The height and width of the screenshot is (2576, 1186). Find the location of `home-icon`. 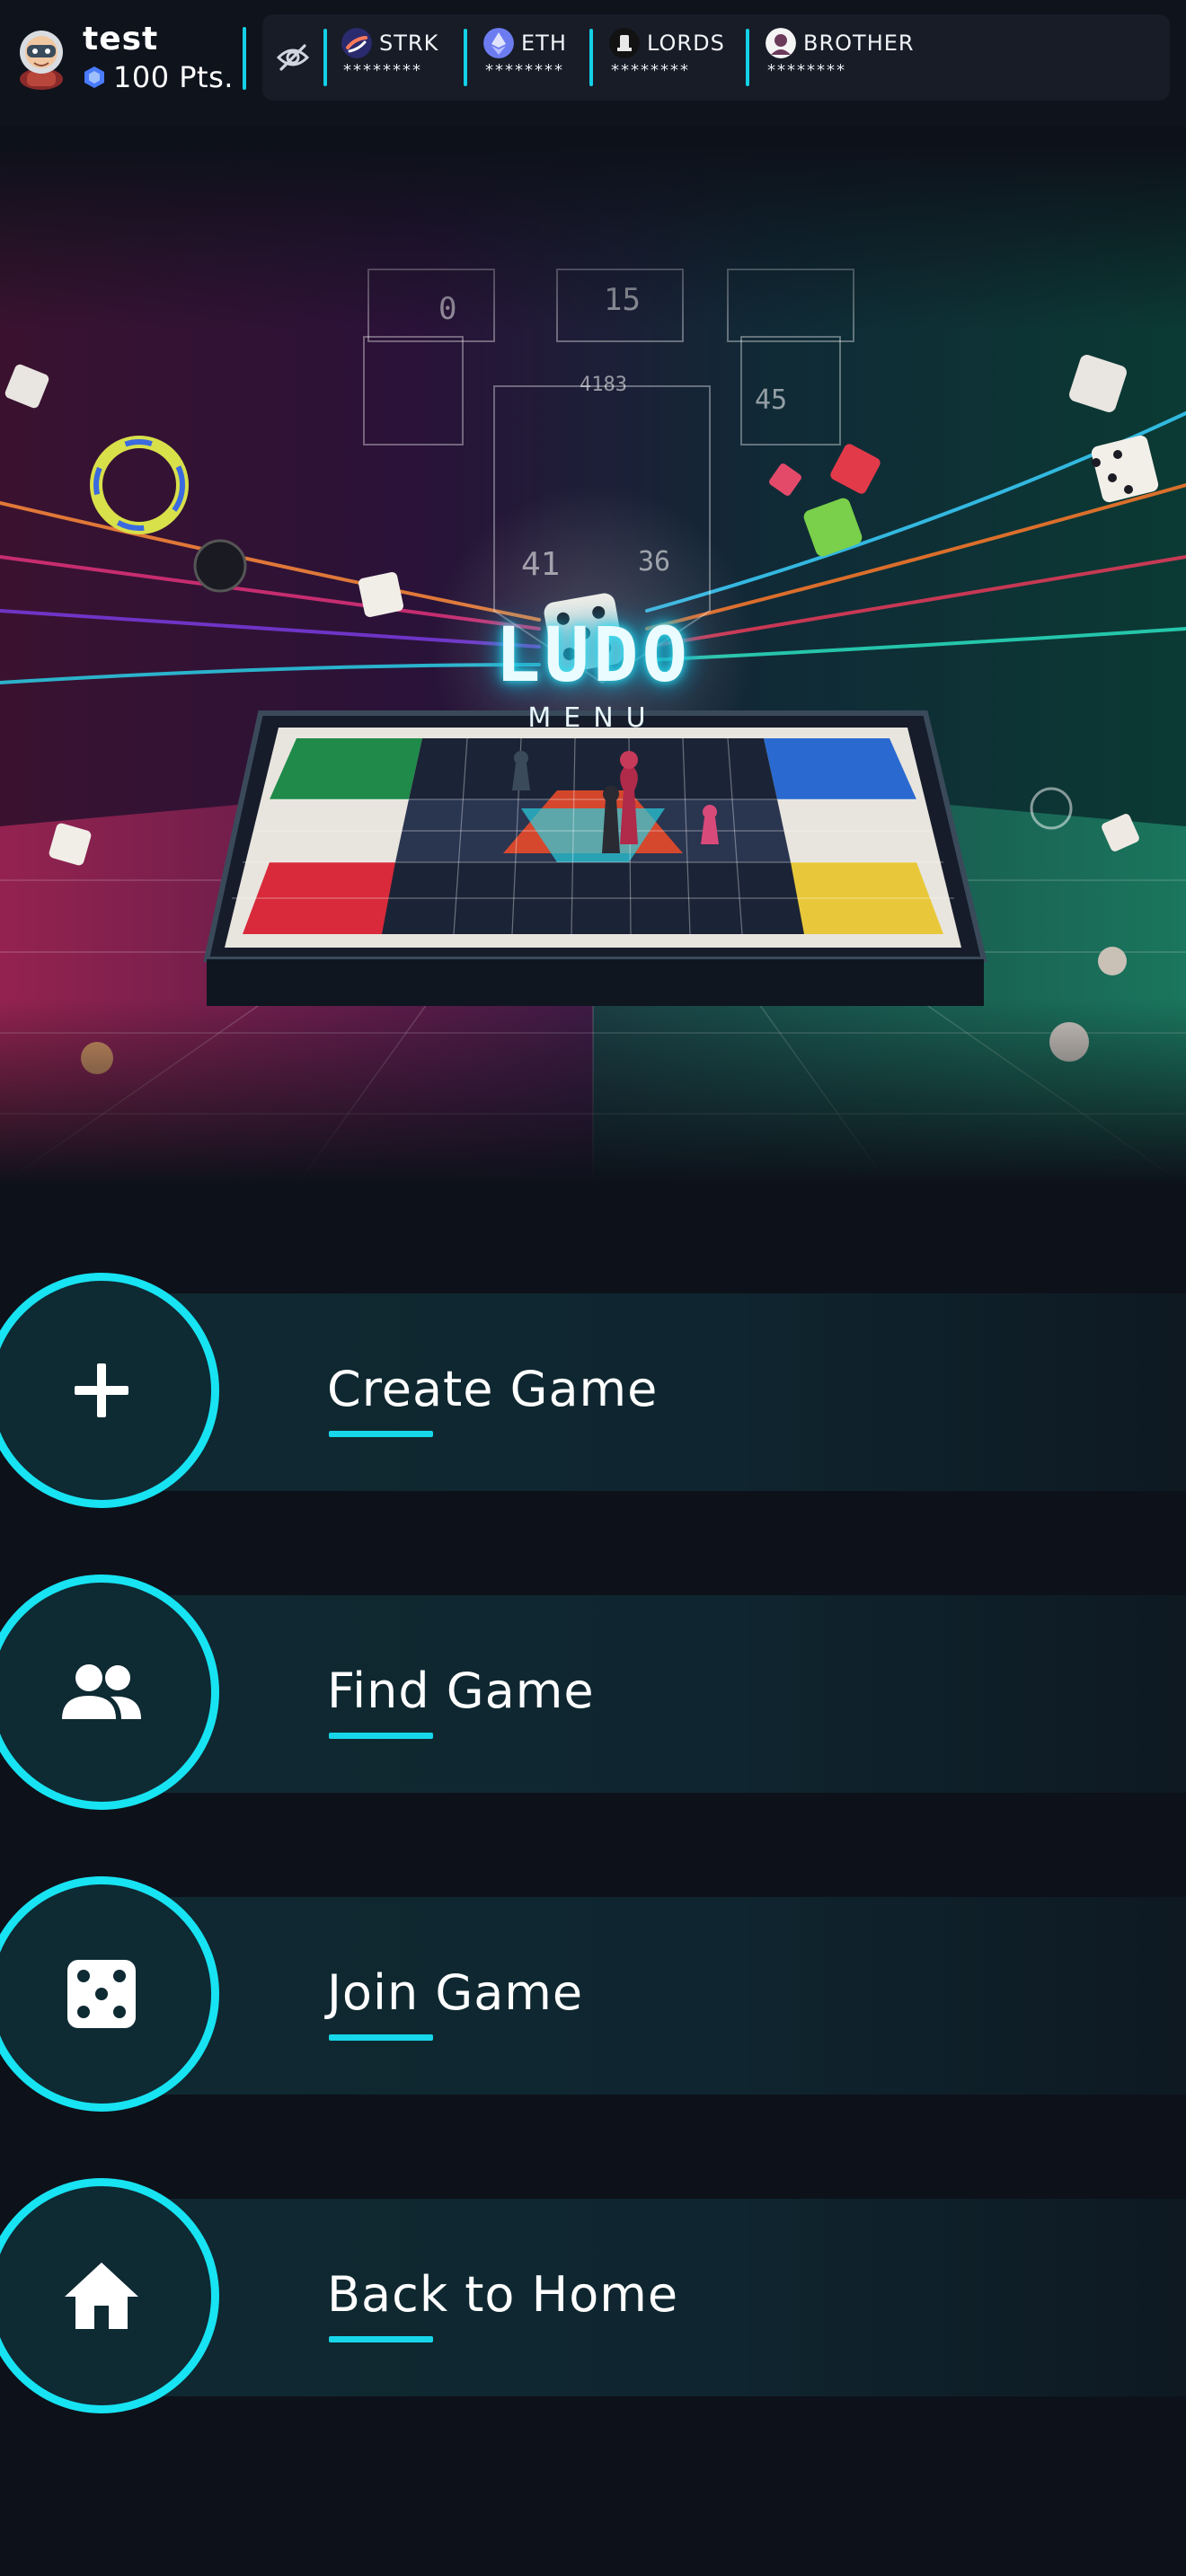

home-icon is located at coordinates (101, 2296).